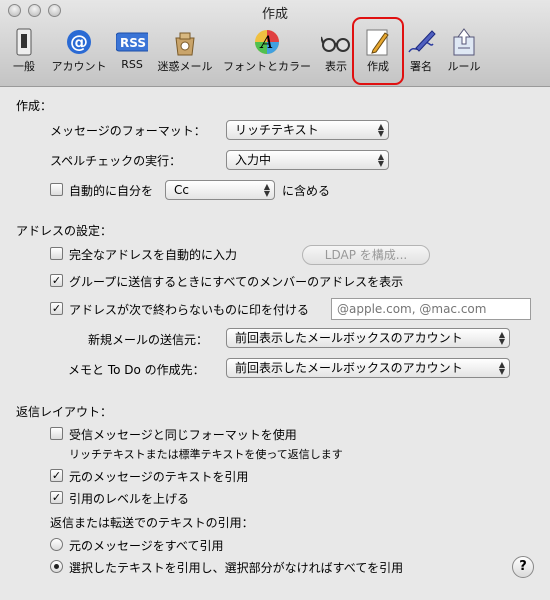  I want to click on toolbar-accounts: @ アカウント, so click(79, 51).